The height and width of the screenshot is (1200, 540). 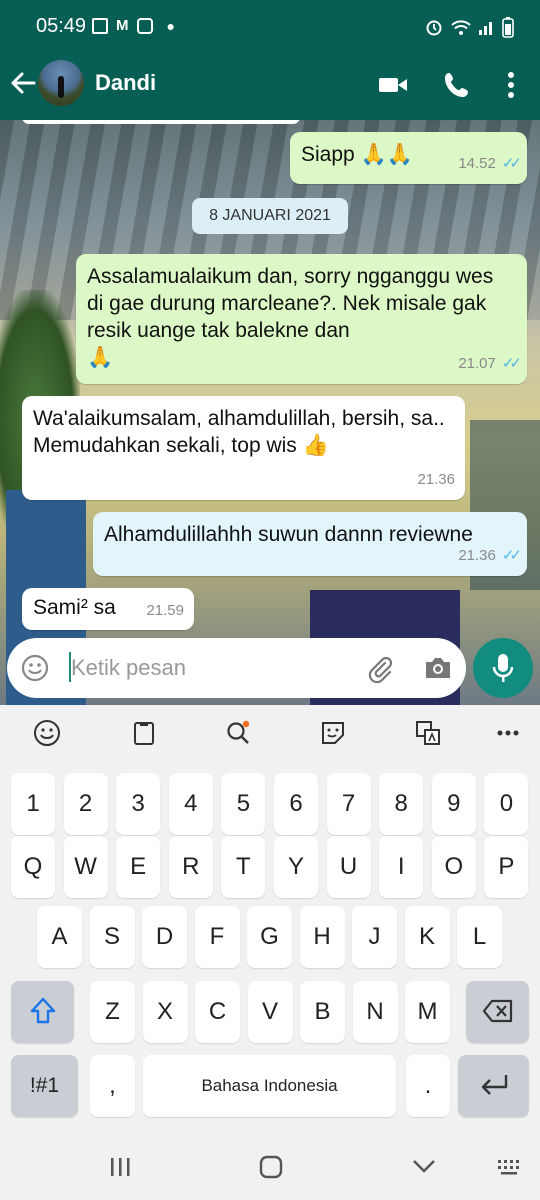 What do you see at coordinates (508, 733) in the screenshot?
I see `more-icon` at bounding box center [508, 733].